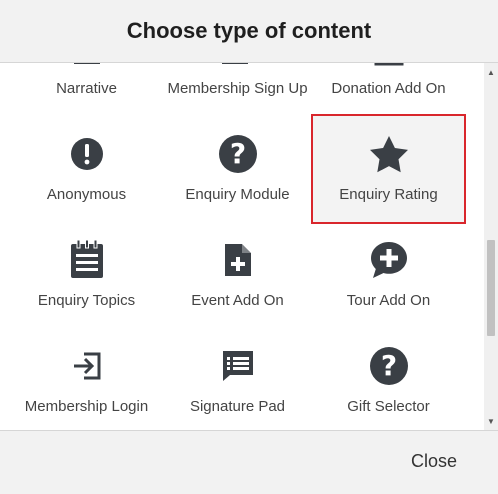 The width and height of the screenshot is (498, 494). What do you see at coordinates (388, 194) in the screenshot?
I see `tile-label: Enquiry Rating` at bounding box center [388, 194].